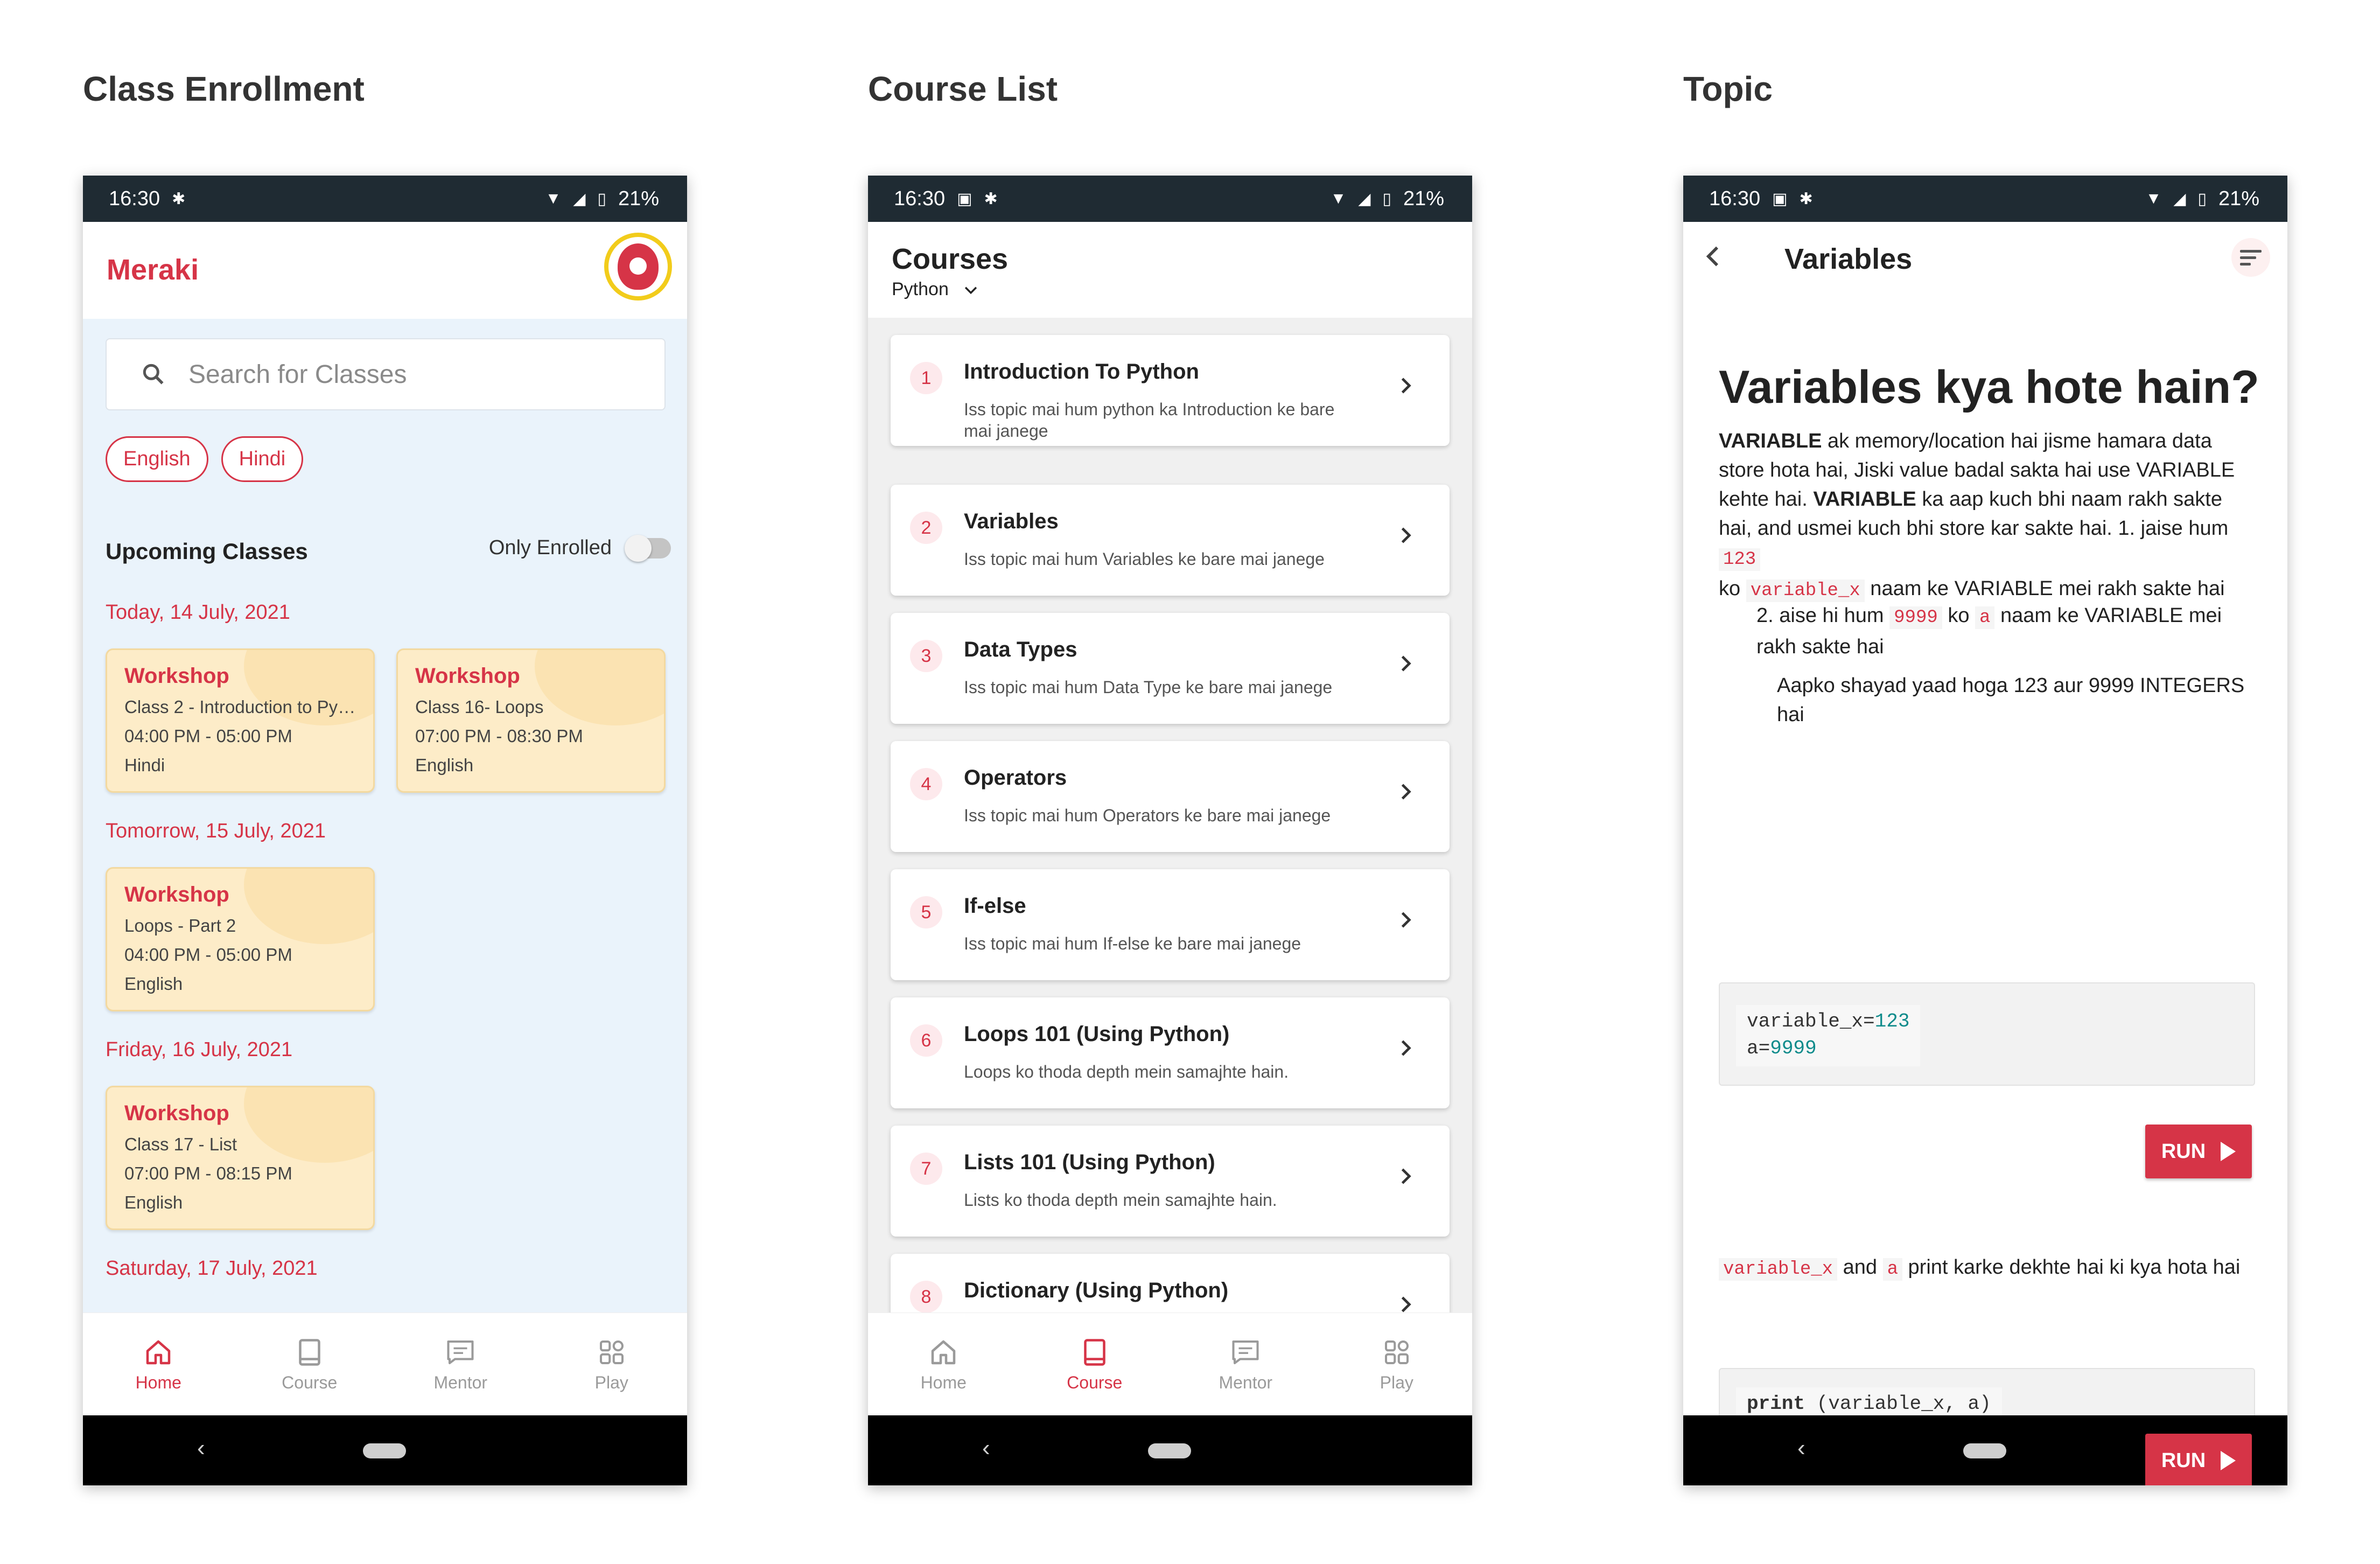  I want to click on course-name: Lists 101 (Using Python), so click(1089, 1162).